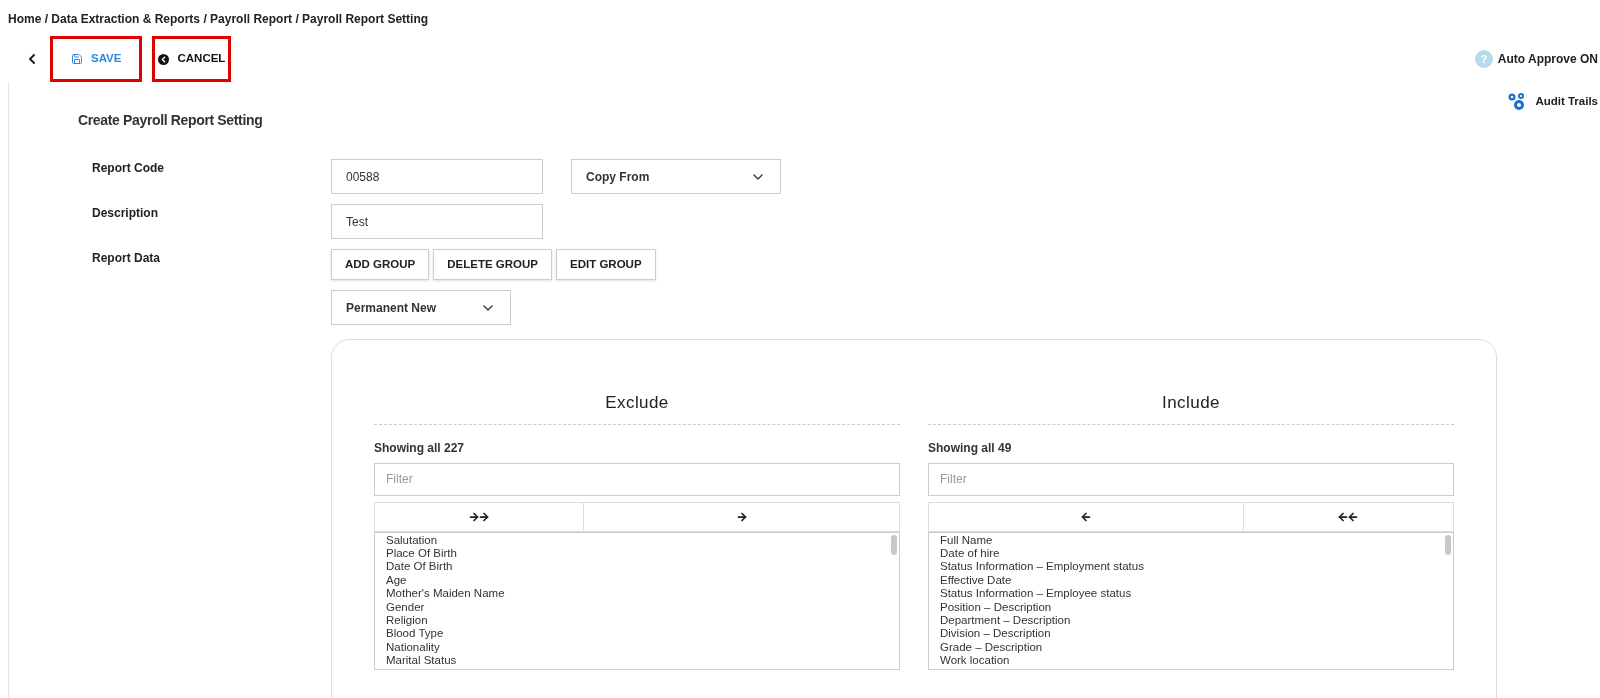 Image resolution: width=1600 pixels, height=698 pixels. Describe the element at coordinates (637, 620) in the screenshot. I see `list-item: Religion` at that location.